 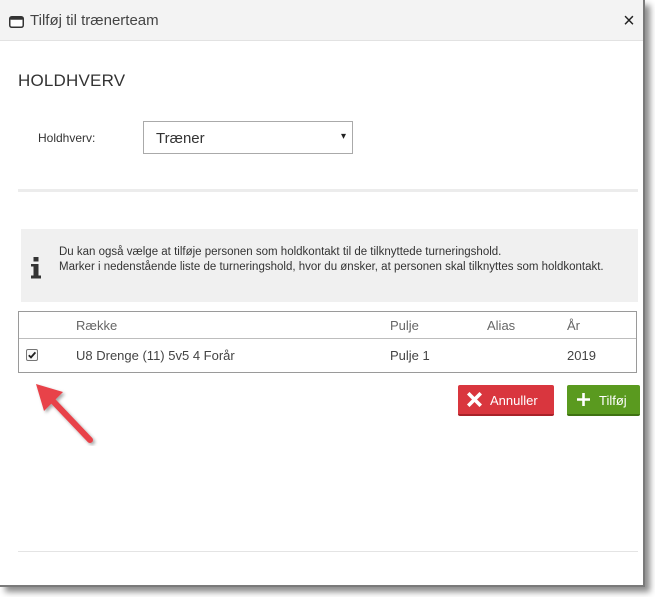 I want to click on dialog-title: Tilføj til trænerteam, so click(x=94, y=20).